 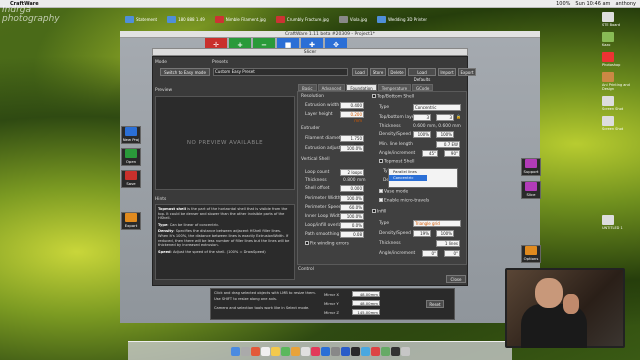 What do you see at coordinates (430, 253) in the screenshot?
I see `infill-angle-field: 0°` at bounding box center [430, 253].